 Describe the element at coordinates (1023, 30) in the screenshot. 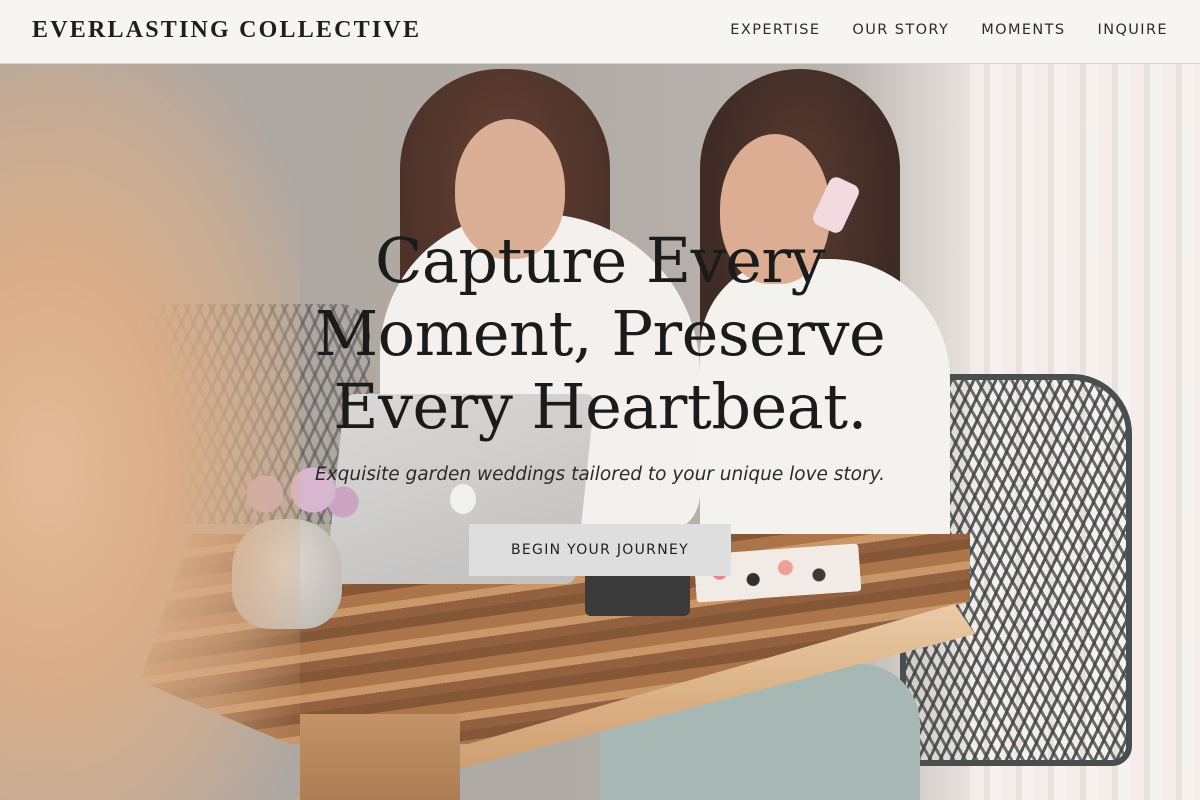

I see `nav-link-moments: MOMENTS` at that location.